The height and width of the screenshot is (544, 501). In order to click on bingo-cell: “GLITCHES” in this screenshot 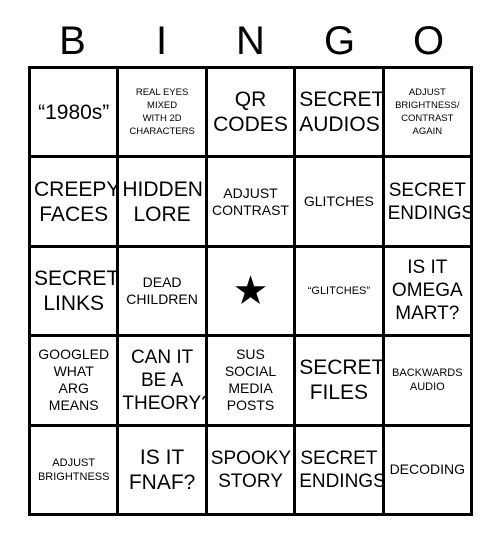, I will do `click(340, 292)`.